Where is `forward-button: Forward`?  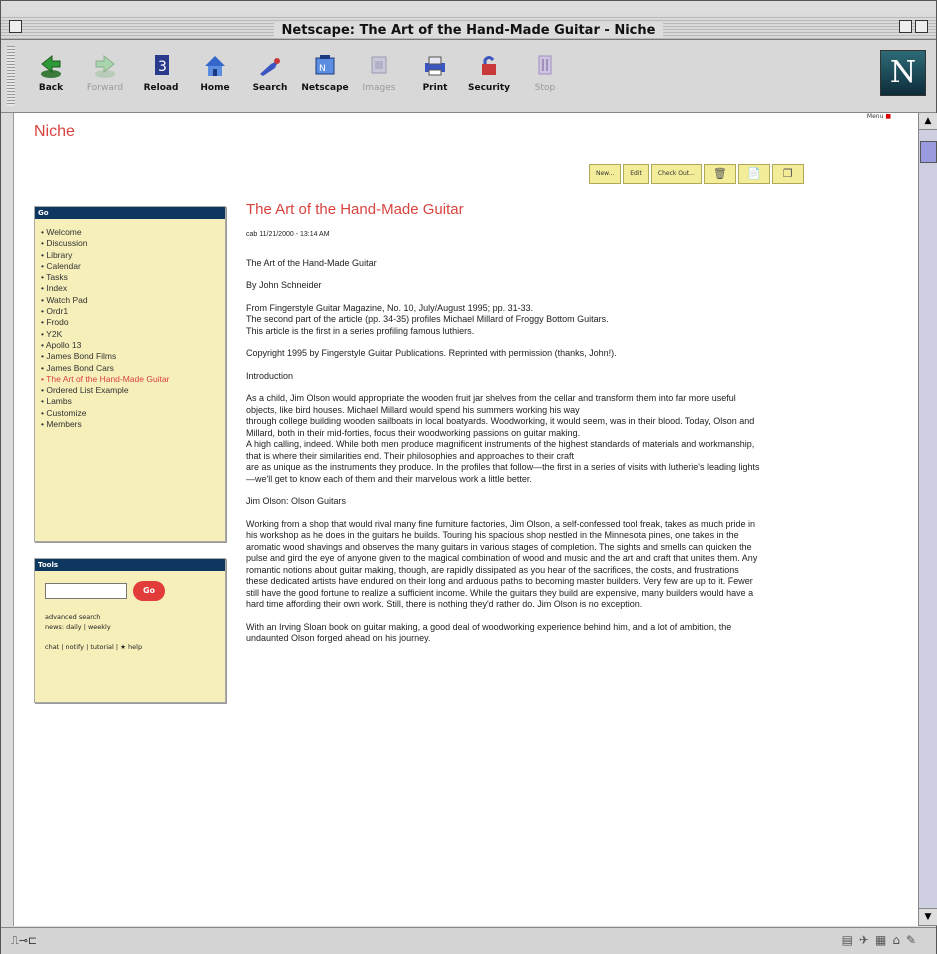 forward-button: Forward is located at coordinates (105, 76).